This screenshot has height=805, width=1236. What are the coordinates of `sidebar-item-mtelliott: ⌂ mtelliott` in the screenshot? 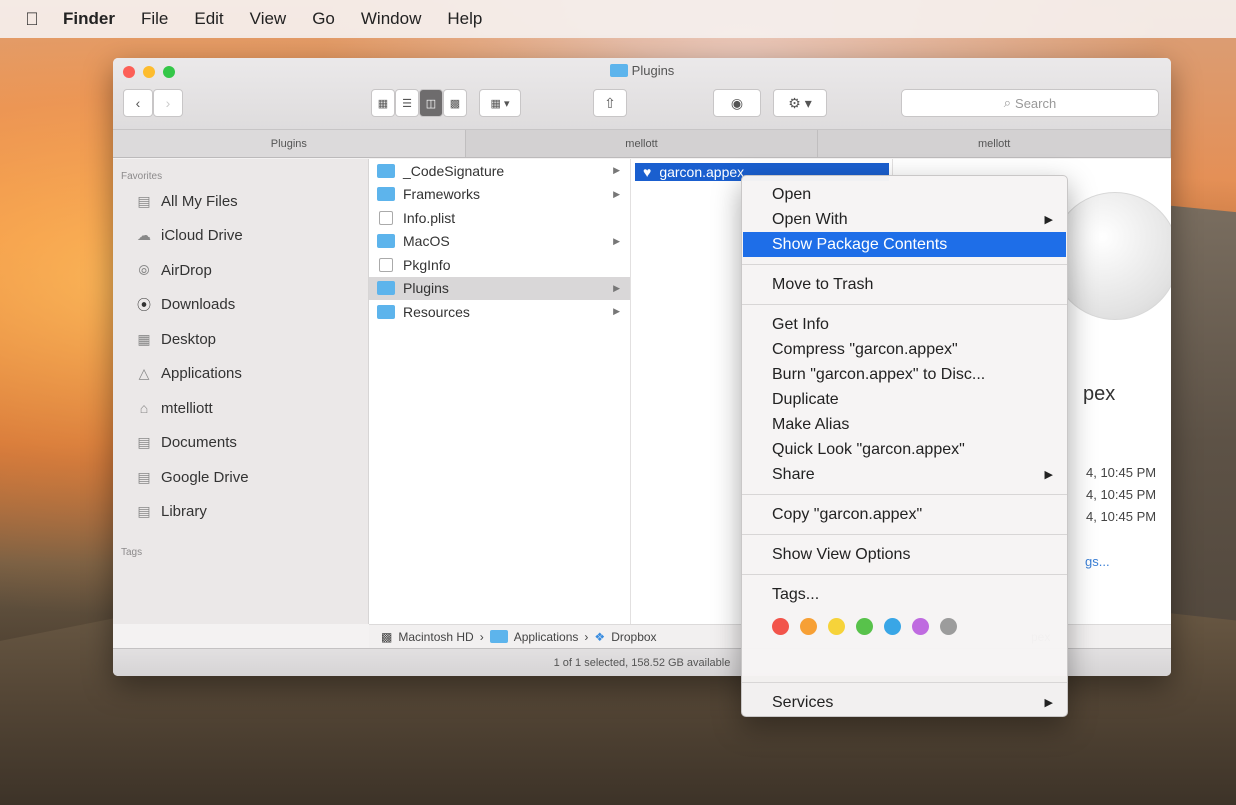 It's located at (240, 408).